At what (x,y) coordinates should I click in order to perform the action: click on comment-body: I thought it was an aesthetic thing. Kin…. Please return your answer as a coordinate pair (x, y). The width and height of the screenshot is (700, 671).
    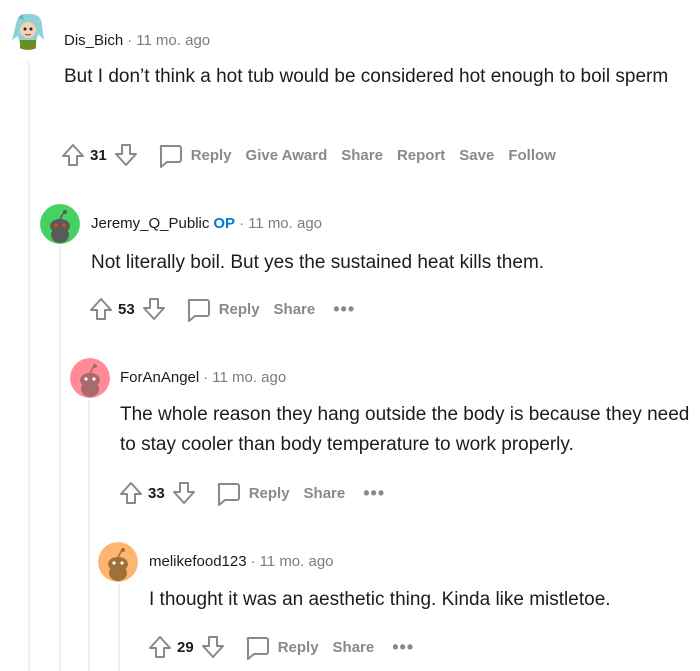
    Looking at the image, I should click on (380, 599).